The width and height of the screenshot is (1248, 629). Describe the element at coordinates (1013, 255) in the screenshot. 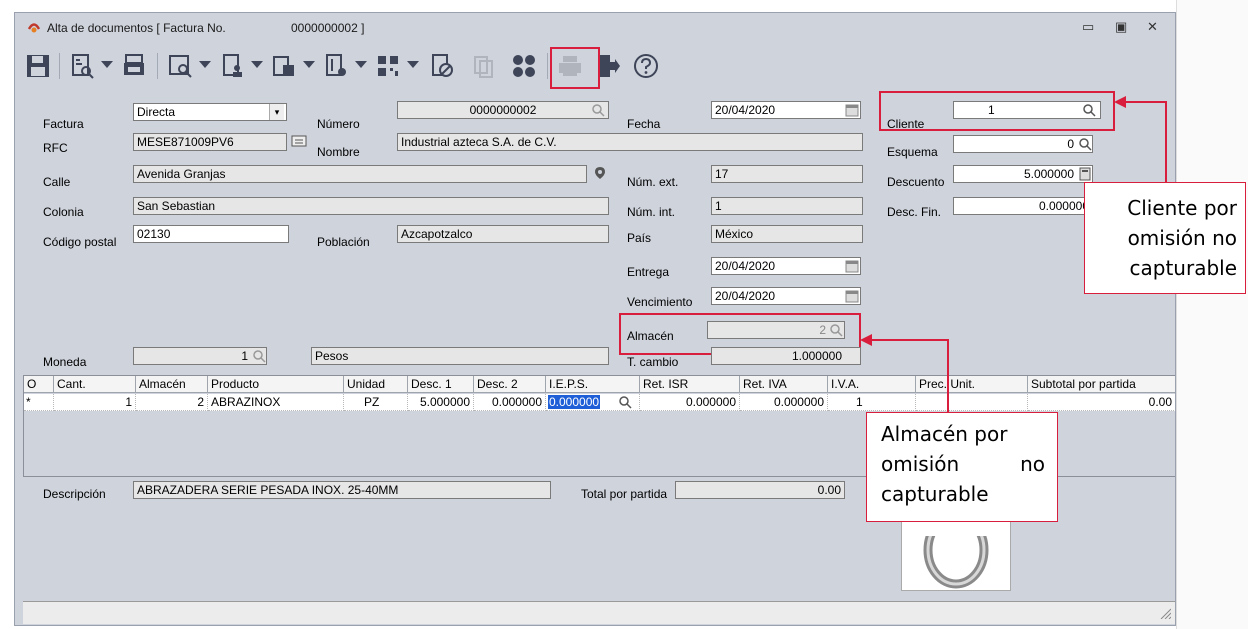

I see `callout-arrows` at that location.